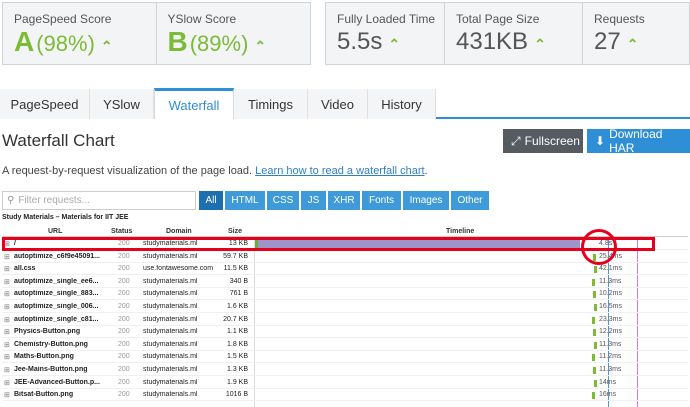 The width and height of the screenshot is (690, 407). What do you see at coordinates (313, 200) in the screenshot?
I see `filter-js: JS` at bounding box center [313, 200].